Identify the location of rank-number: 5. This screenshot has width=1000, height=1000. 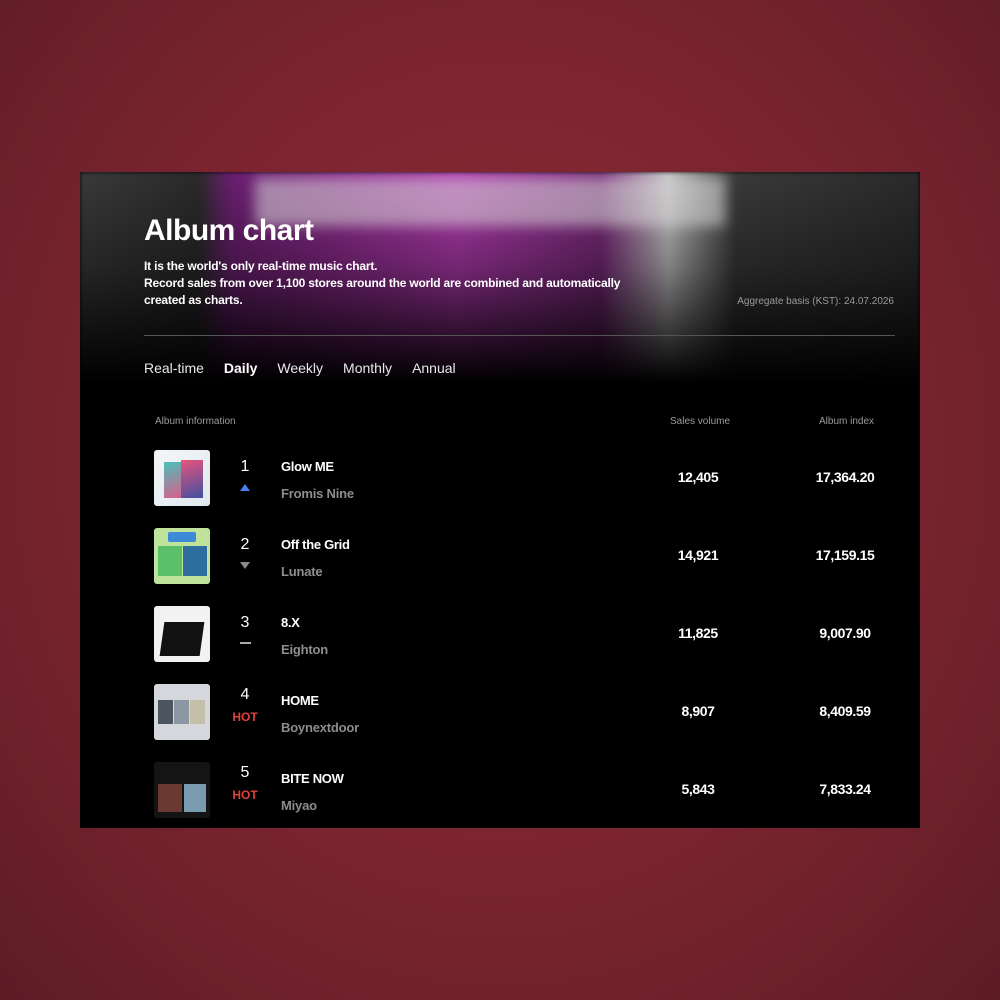
(245, 772).